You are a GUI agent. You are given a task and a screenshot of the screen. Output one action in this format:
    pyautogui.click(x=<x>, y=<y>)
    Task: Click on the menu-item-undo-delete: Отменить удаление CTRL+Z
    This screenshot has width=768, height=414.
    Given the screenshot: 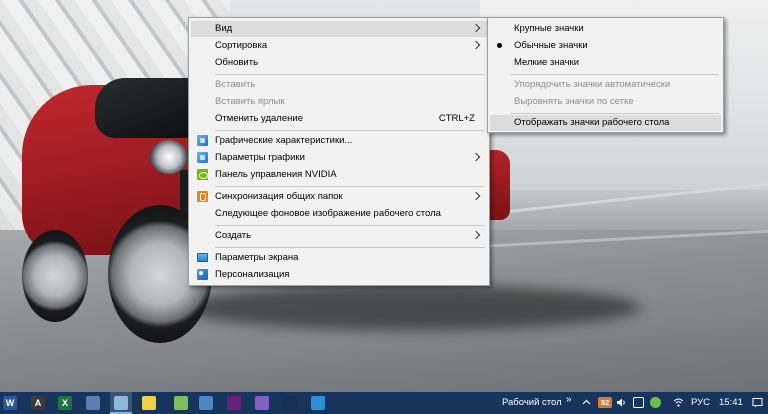 What is the action you would take?
    pyautogui.click(x=339, y=119)
    